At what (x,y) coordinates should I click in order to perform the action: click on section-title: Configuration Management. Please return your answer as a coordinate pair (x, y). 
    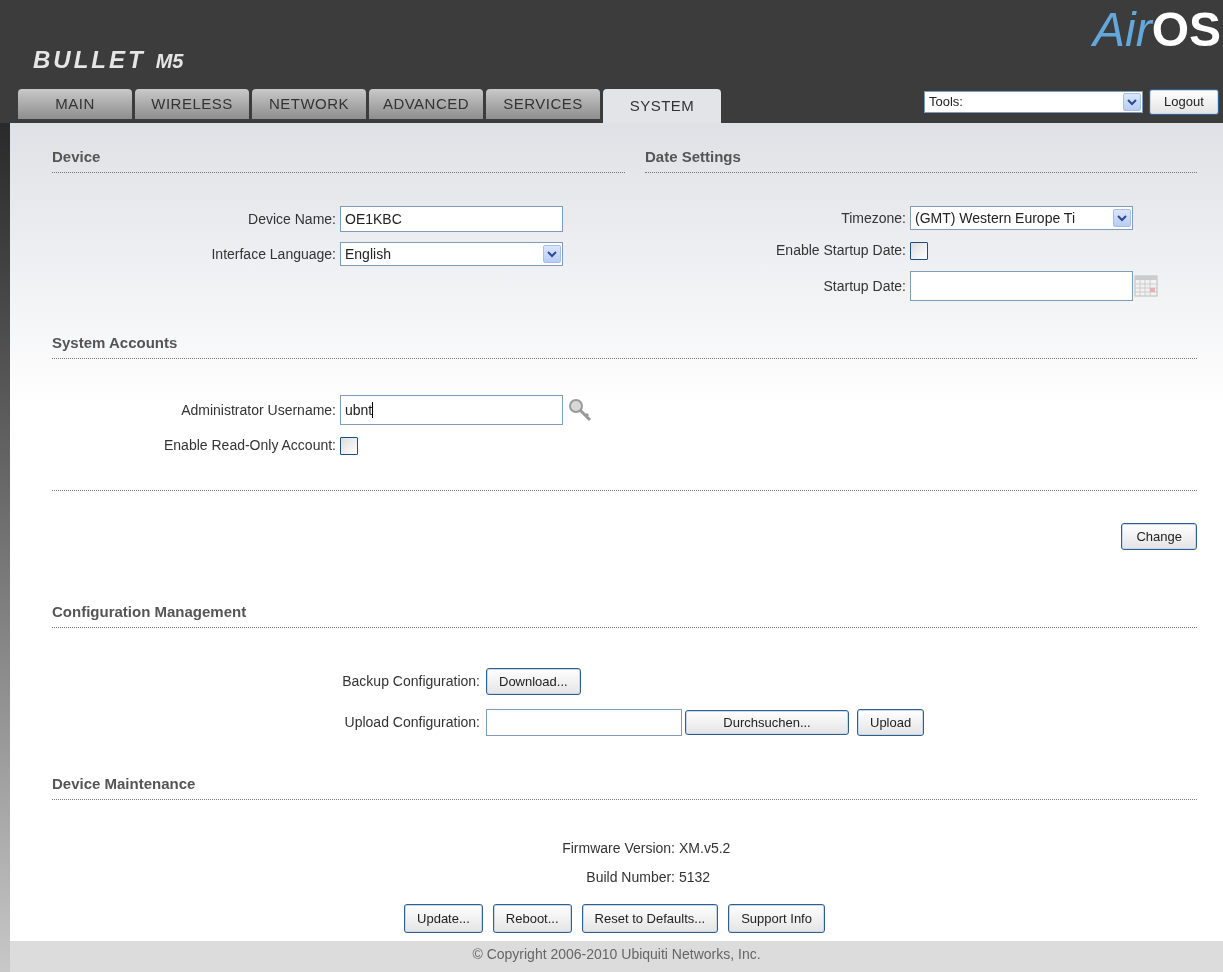
    Looking at the image, I should click on (149, 611).